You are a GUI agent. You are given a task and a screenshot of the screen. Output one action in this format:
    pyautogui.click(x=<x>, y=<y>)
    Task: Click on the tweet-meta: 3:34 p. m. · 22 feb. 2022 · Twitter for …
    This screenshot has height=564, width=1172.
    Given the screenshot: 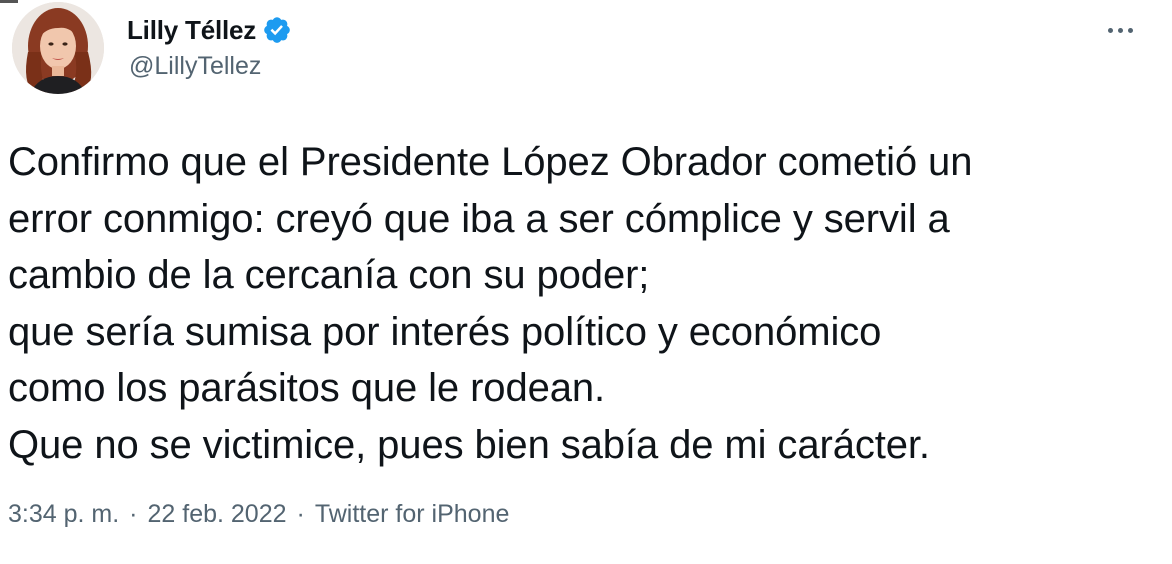 What is the action you would take?
    pyautogui.click(x=258, y=514)
    